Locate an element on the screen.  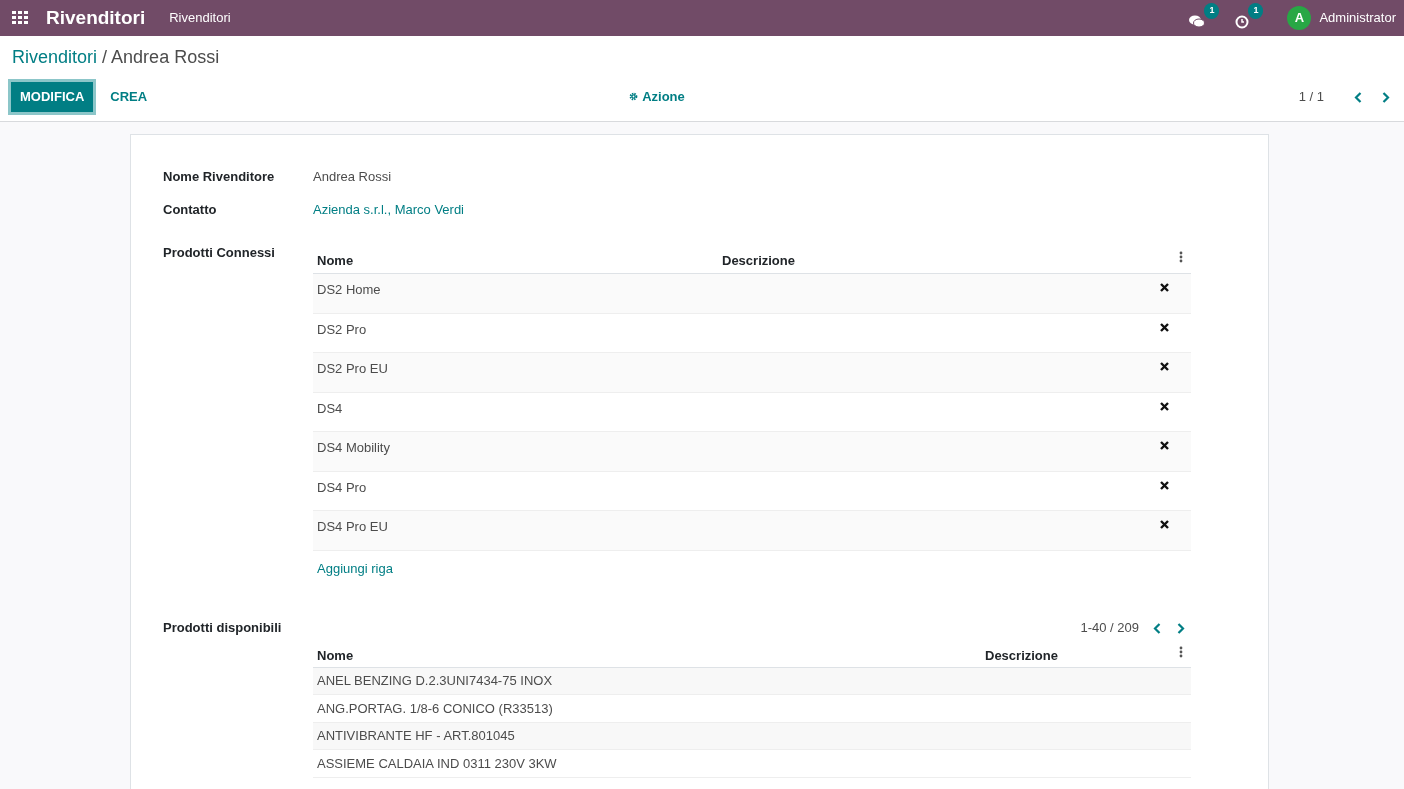
user-menu: A Administrator is located at coordinates (1341, 18).